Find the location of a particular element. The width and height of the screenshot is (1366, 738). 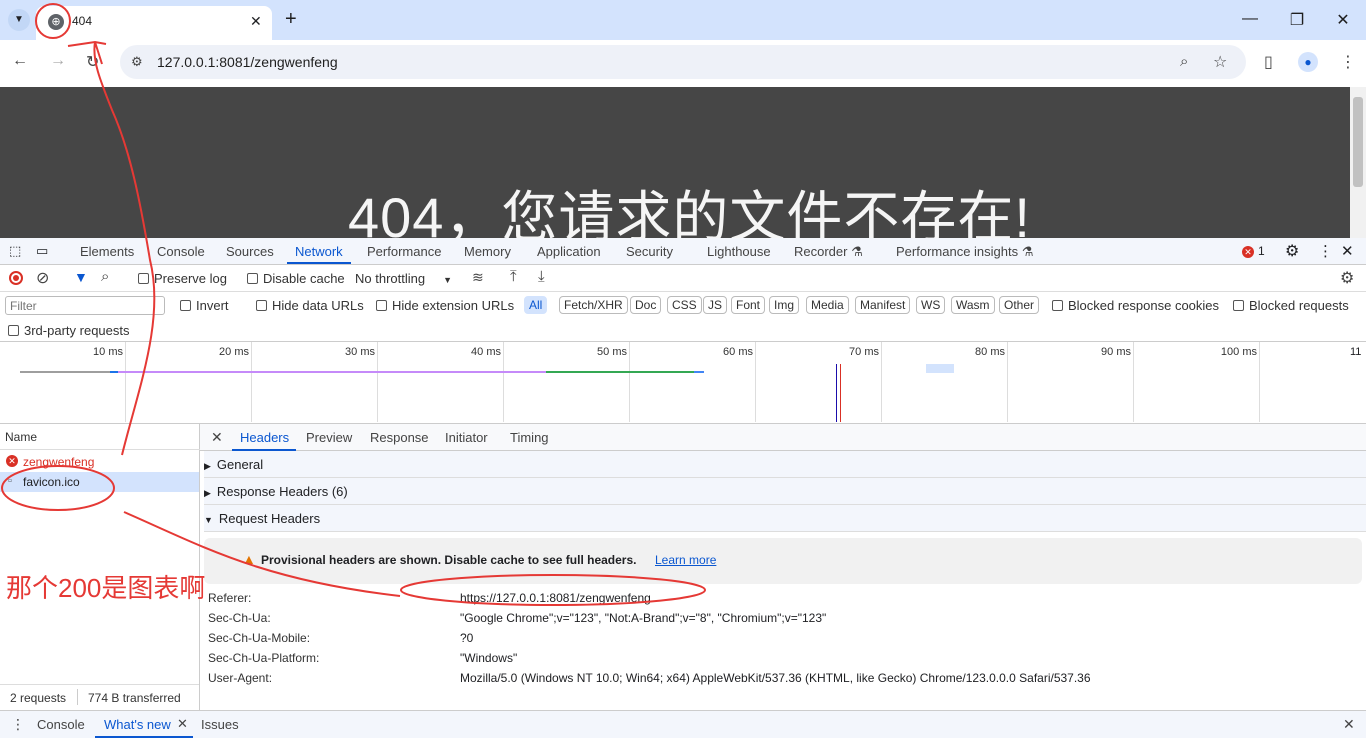

record-stop-icon is located at coordinates (16, 278).